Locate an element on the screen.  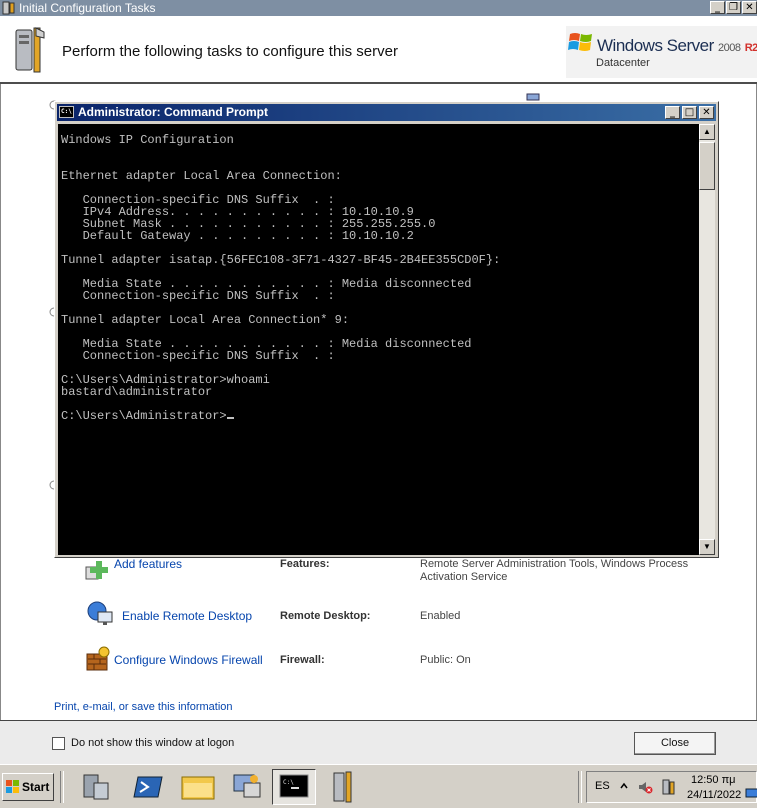
server-manager-taskbar-button is located at coordinates (96, 787).